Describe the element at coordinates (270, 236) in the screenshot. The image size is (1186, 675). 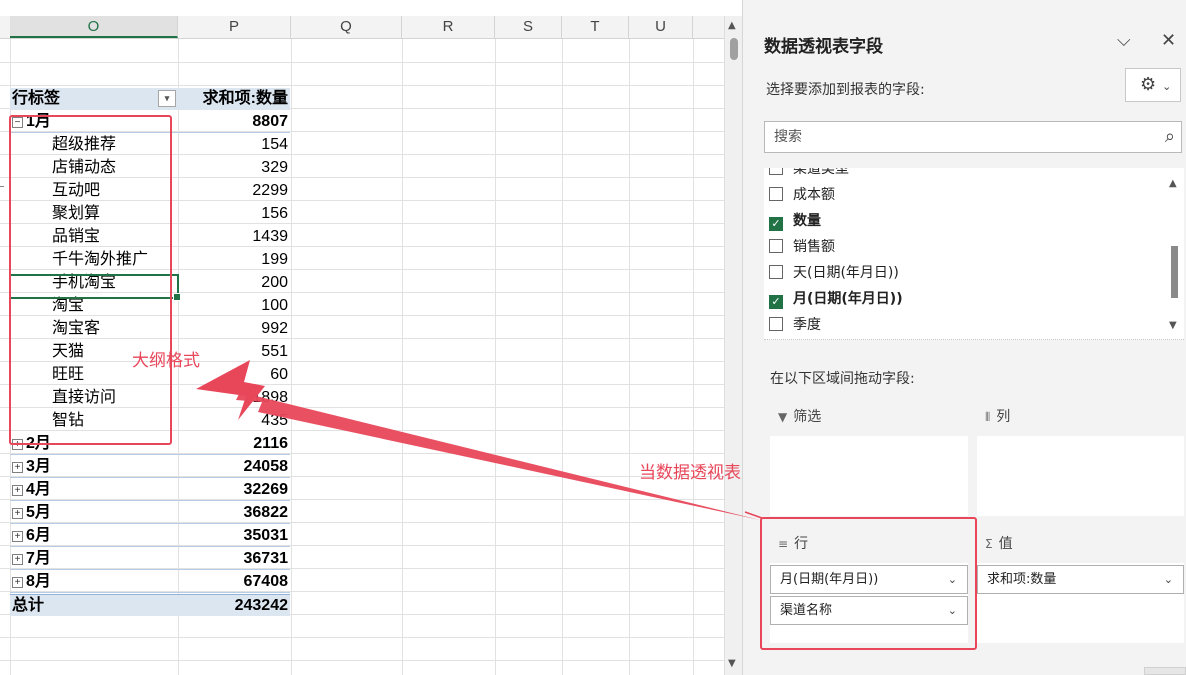
I see `pivot-row-value: 1439` at that location.